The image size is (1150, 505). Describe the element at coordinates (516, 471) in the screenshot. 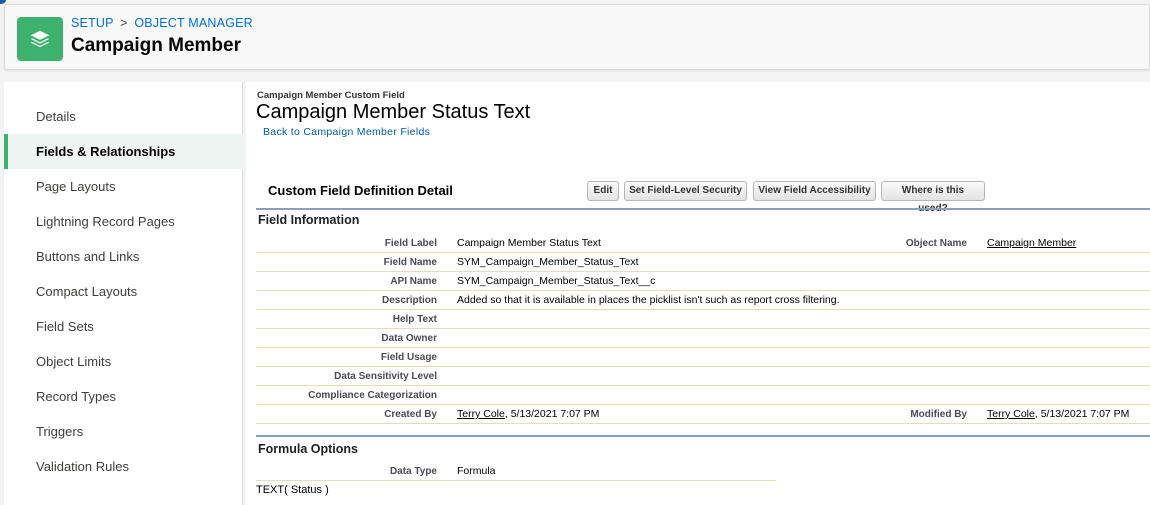

I see `table-row: Data Type Formula` at that location.